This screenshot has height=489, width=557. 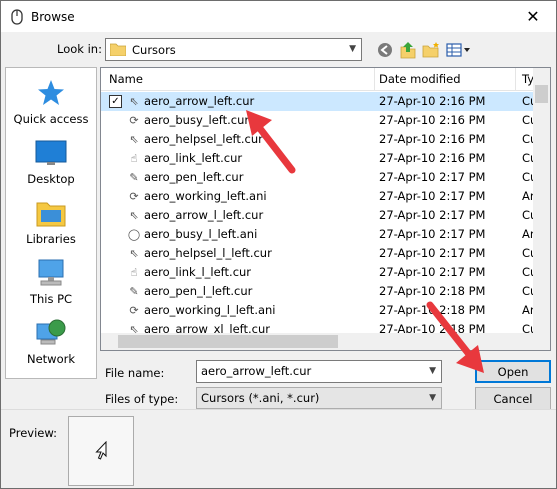 What do you see at coordinates (194, 177) in the screenshot?
I see `file-name-cell: aero_pen_left.cur` at bounding box center [194, 177].